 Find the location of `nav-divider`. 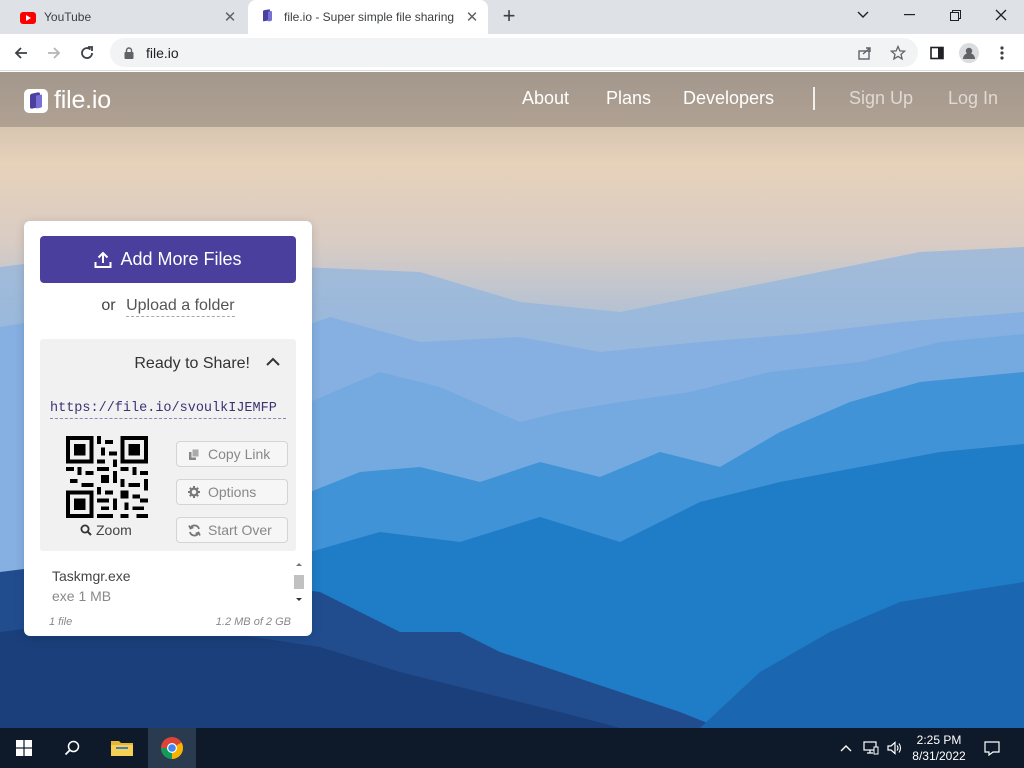

nav-divider is located at coordinates (814, 98).